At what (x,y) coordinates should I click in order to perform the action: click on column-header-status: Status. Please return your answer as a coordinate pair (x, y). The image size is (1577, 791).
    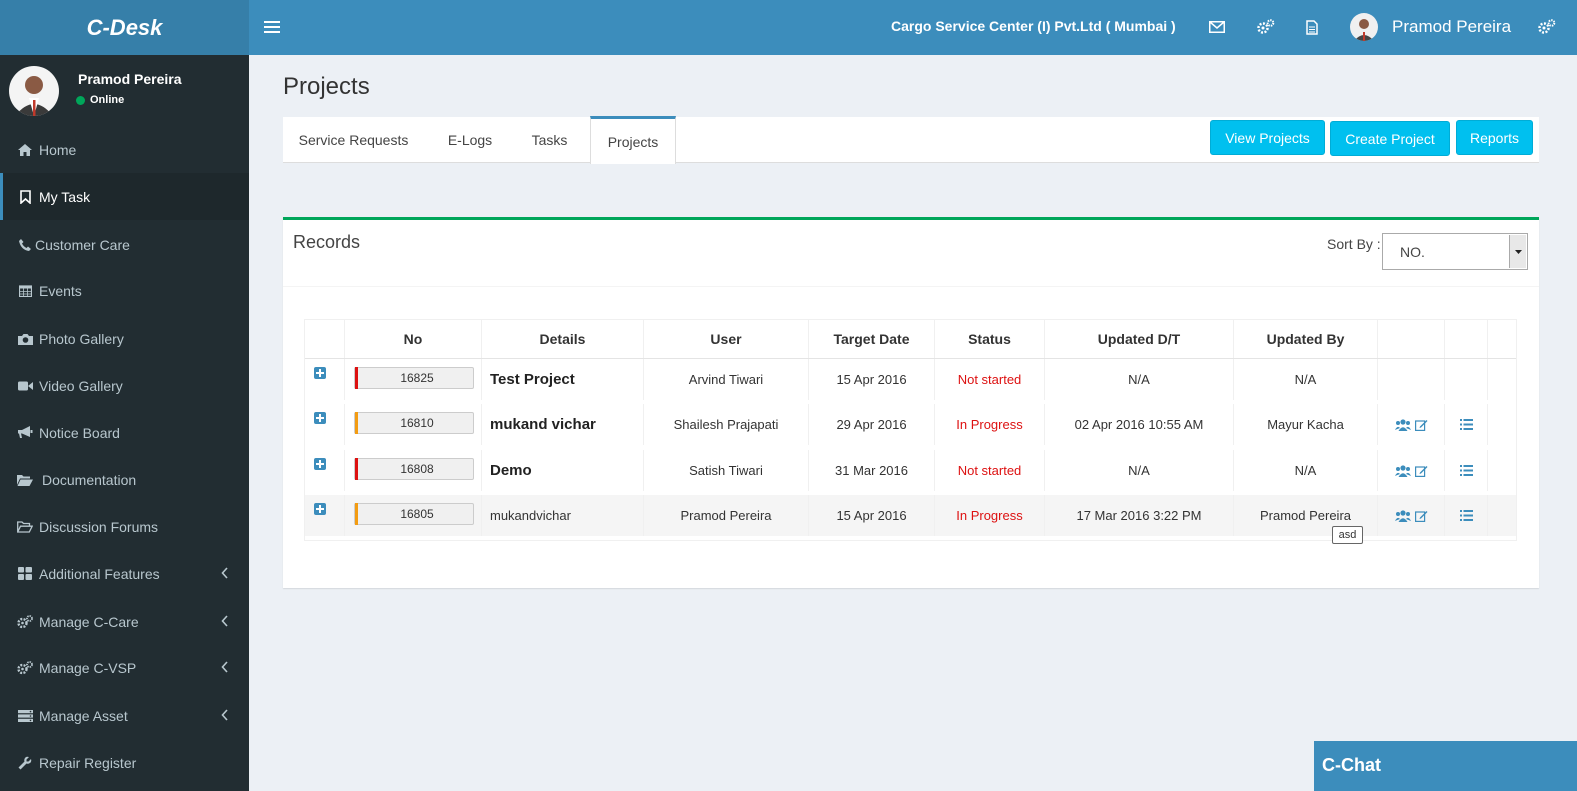
    Looking at the image, I should click on (990, 339).